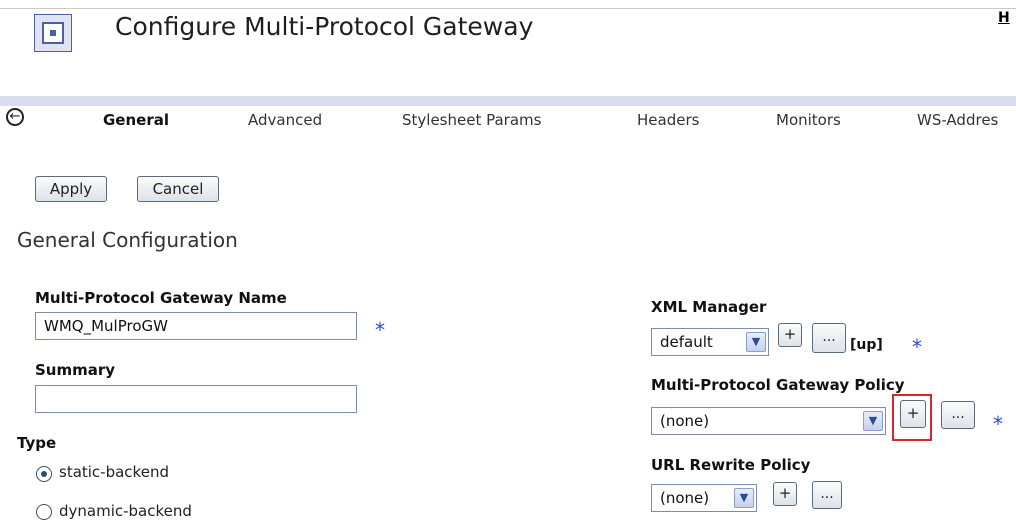  I want to click on url-rewrite-label: URL Rewrite Policy, so click(731, 465).